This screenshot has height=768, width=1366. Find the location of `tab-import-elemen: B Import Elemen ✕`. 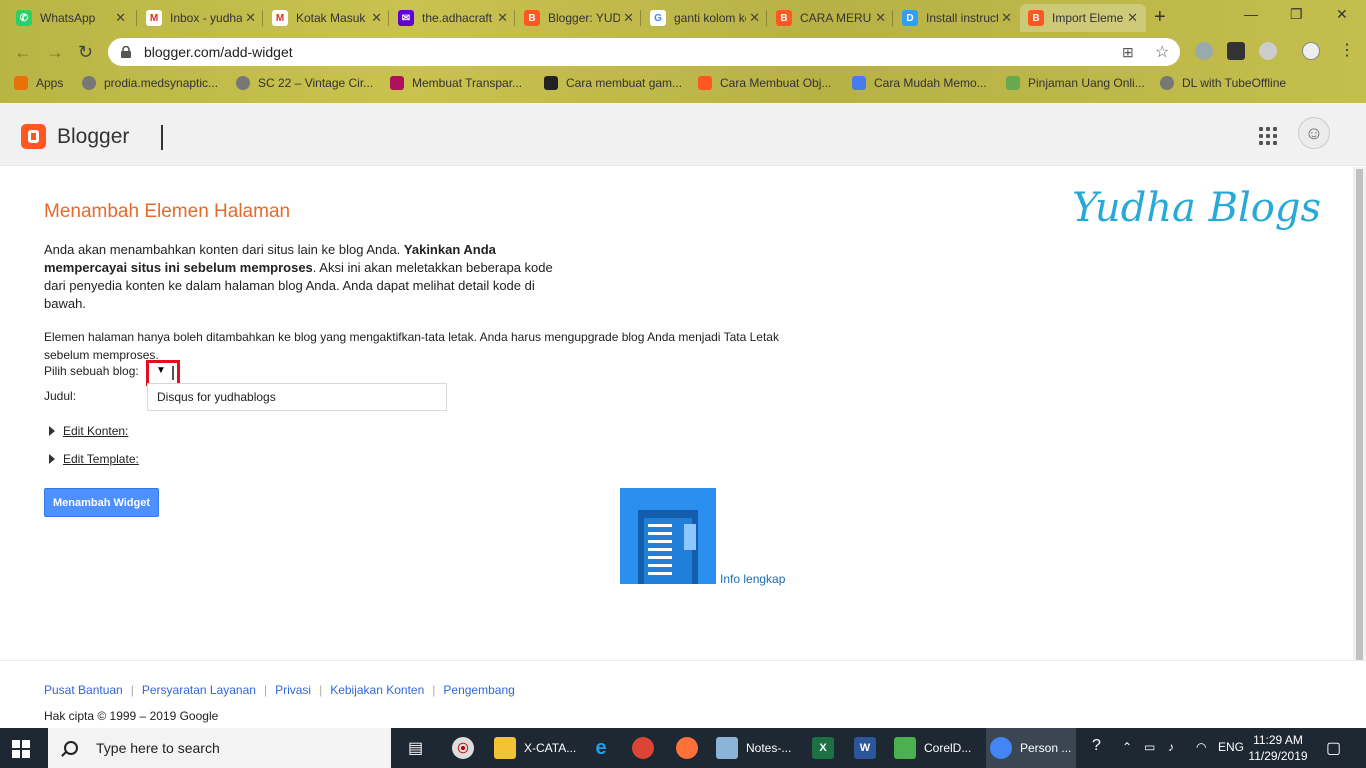

tab-import-elemen: B Import Elemen ✕ is located at coordinates (1083, 18).